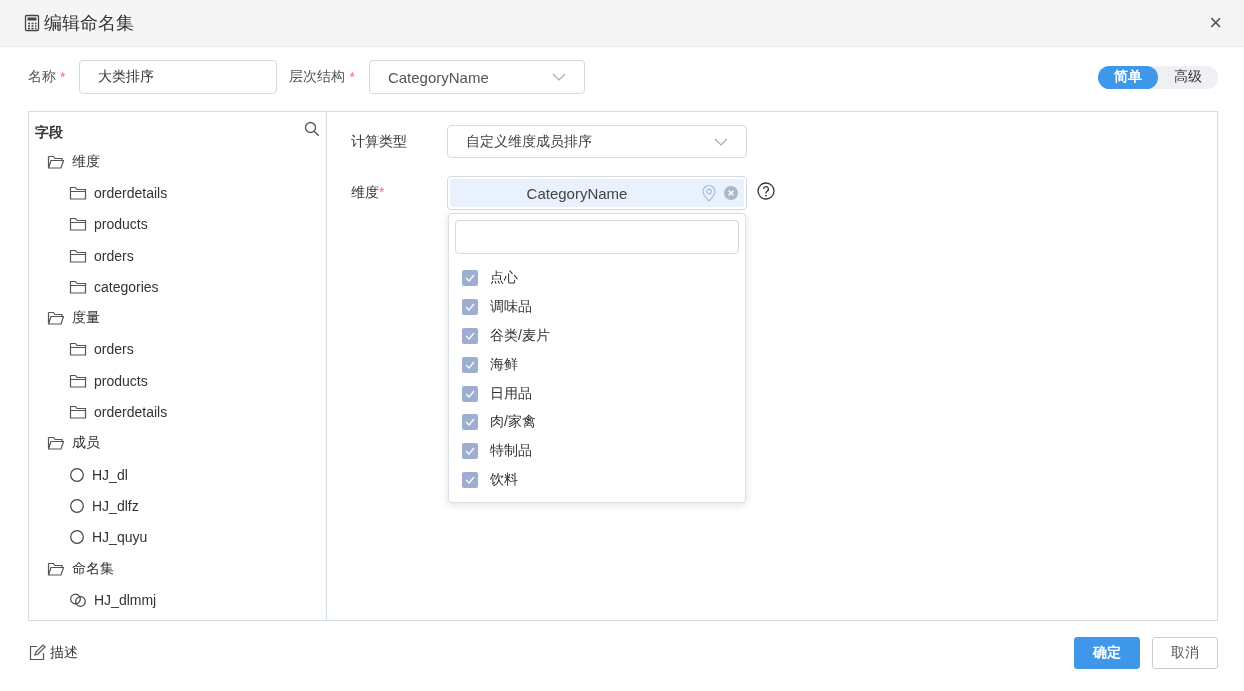 Image resolution: width=1244 pixels, height=691 pixels. I want to click on checkbox-label: 饮料, so click(504, 479).